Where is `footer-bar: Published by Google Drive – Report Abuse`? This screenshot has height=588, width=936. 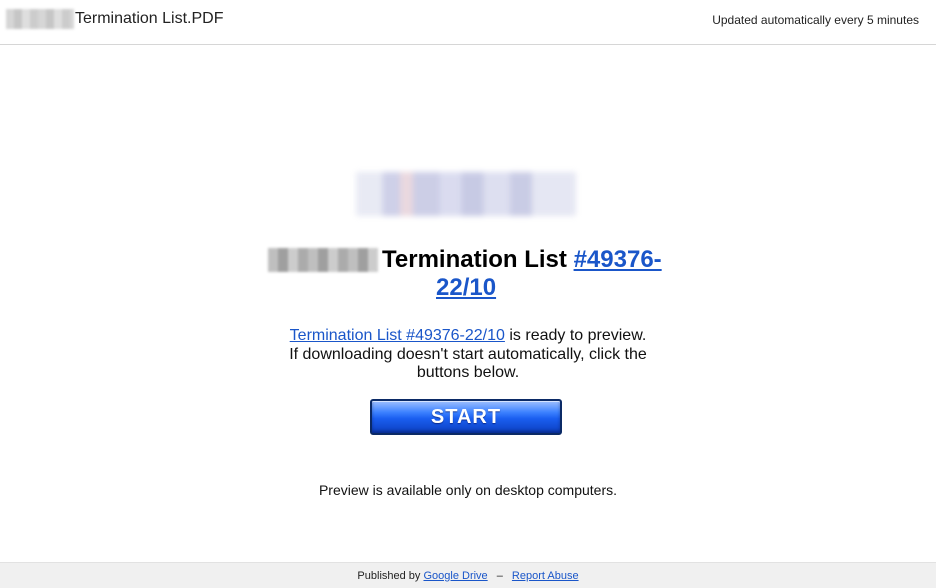
footer-bar: Published by Google Drive – Report Abuse is located at coordinates (468, 575).